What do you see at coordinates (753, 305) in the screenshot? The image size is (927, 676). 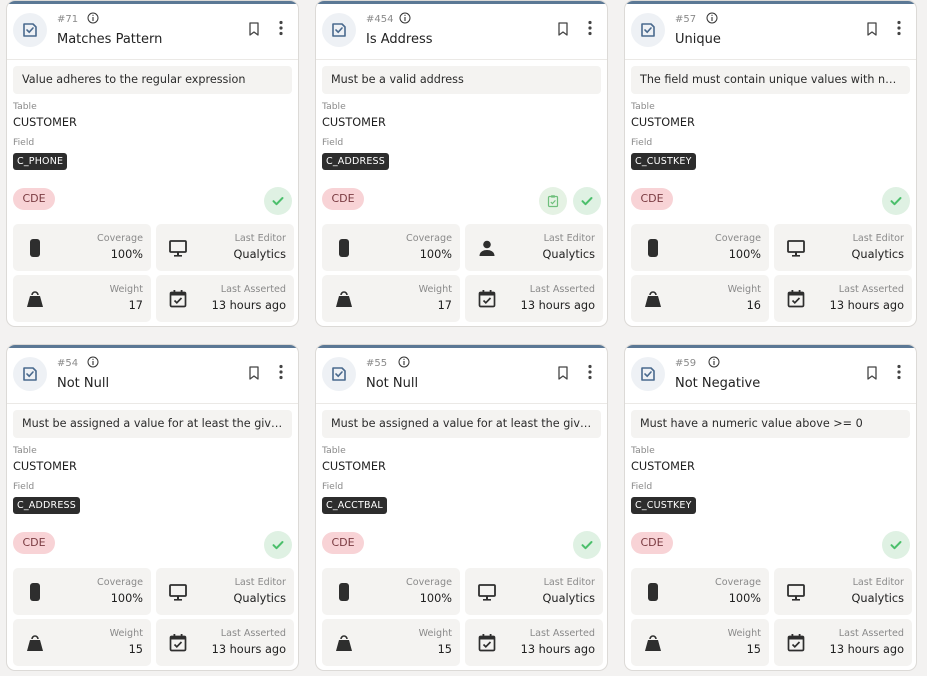 I see `weight-value: 16` at bounding box center [753, 305].